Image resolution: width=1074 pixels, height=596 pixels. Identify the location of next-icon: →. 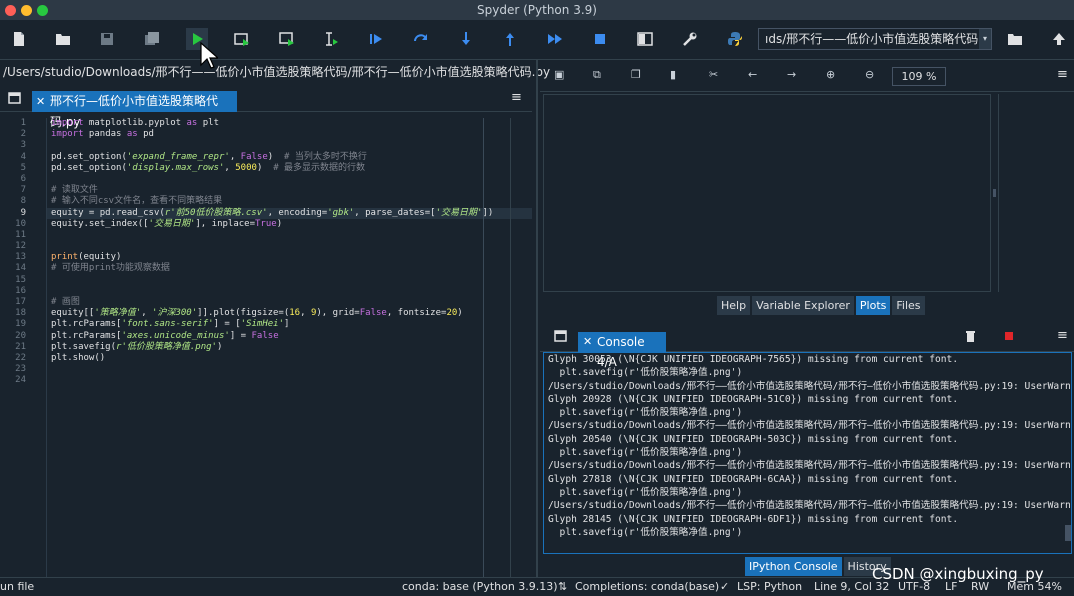
(791, 74).